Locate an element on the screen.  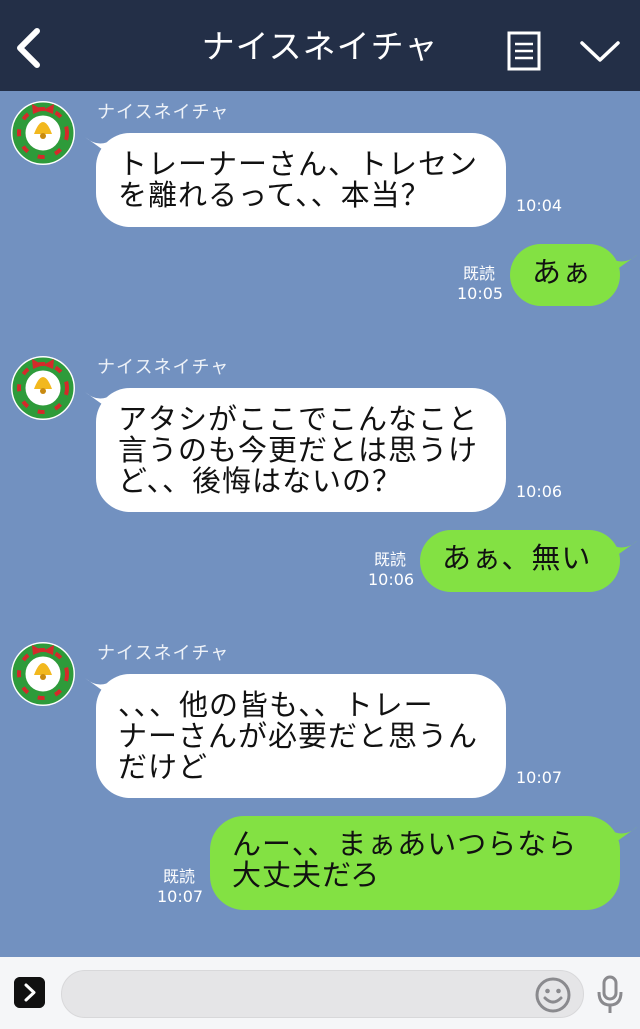
message-line: あぁ is located at coordinates (562, 272).